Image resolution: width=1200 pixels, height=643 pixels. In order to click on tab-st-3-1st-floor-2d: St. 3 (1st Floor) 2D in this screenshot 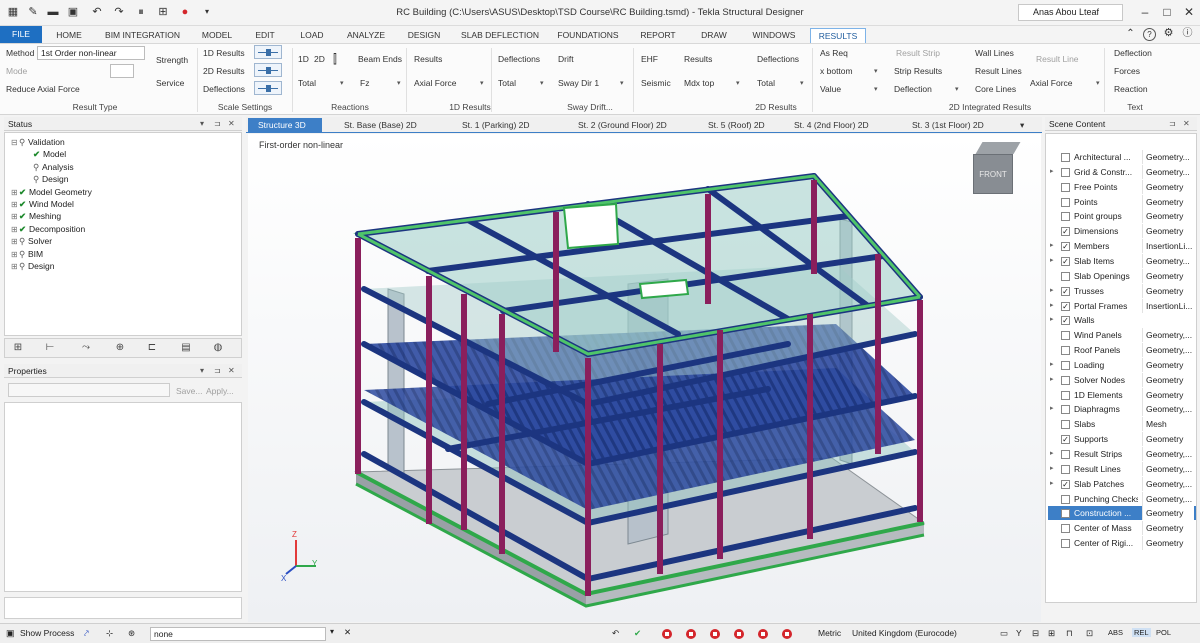, I will do `click(957, 125)`.